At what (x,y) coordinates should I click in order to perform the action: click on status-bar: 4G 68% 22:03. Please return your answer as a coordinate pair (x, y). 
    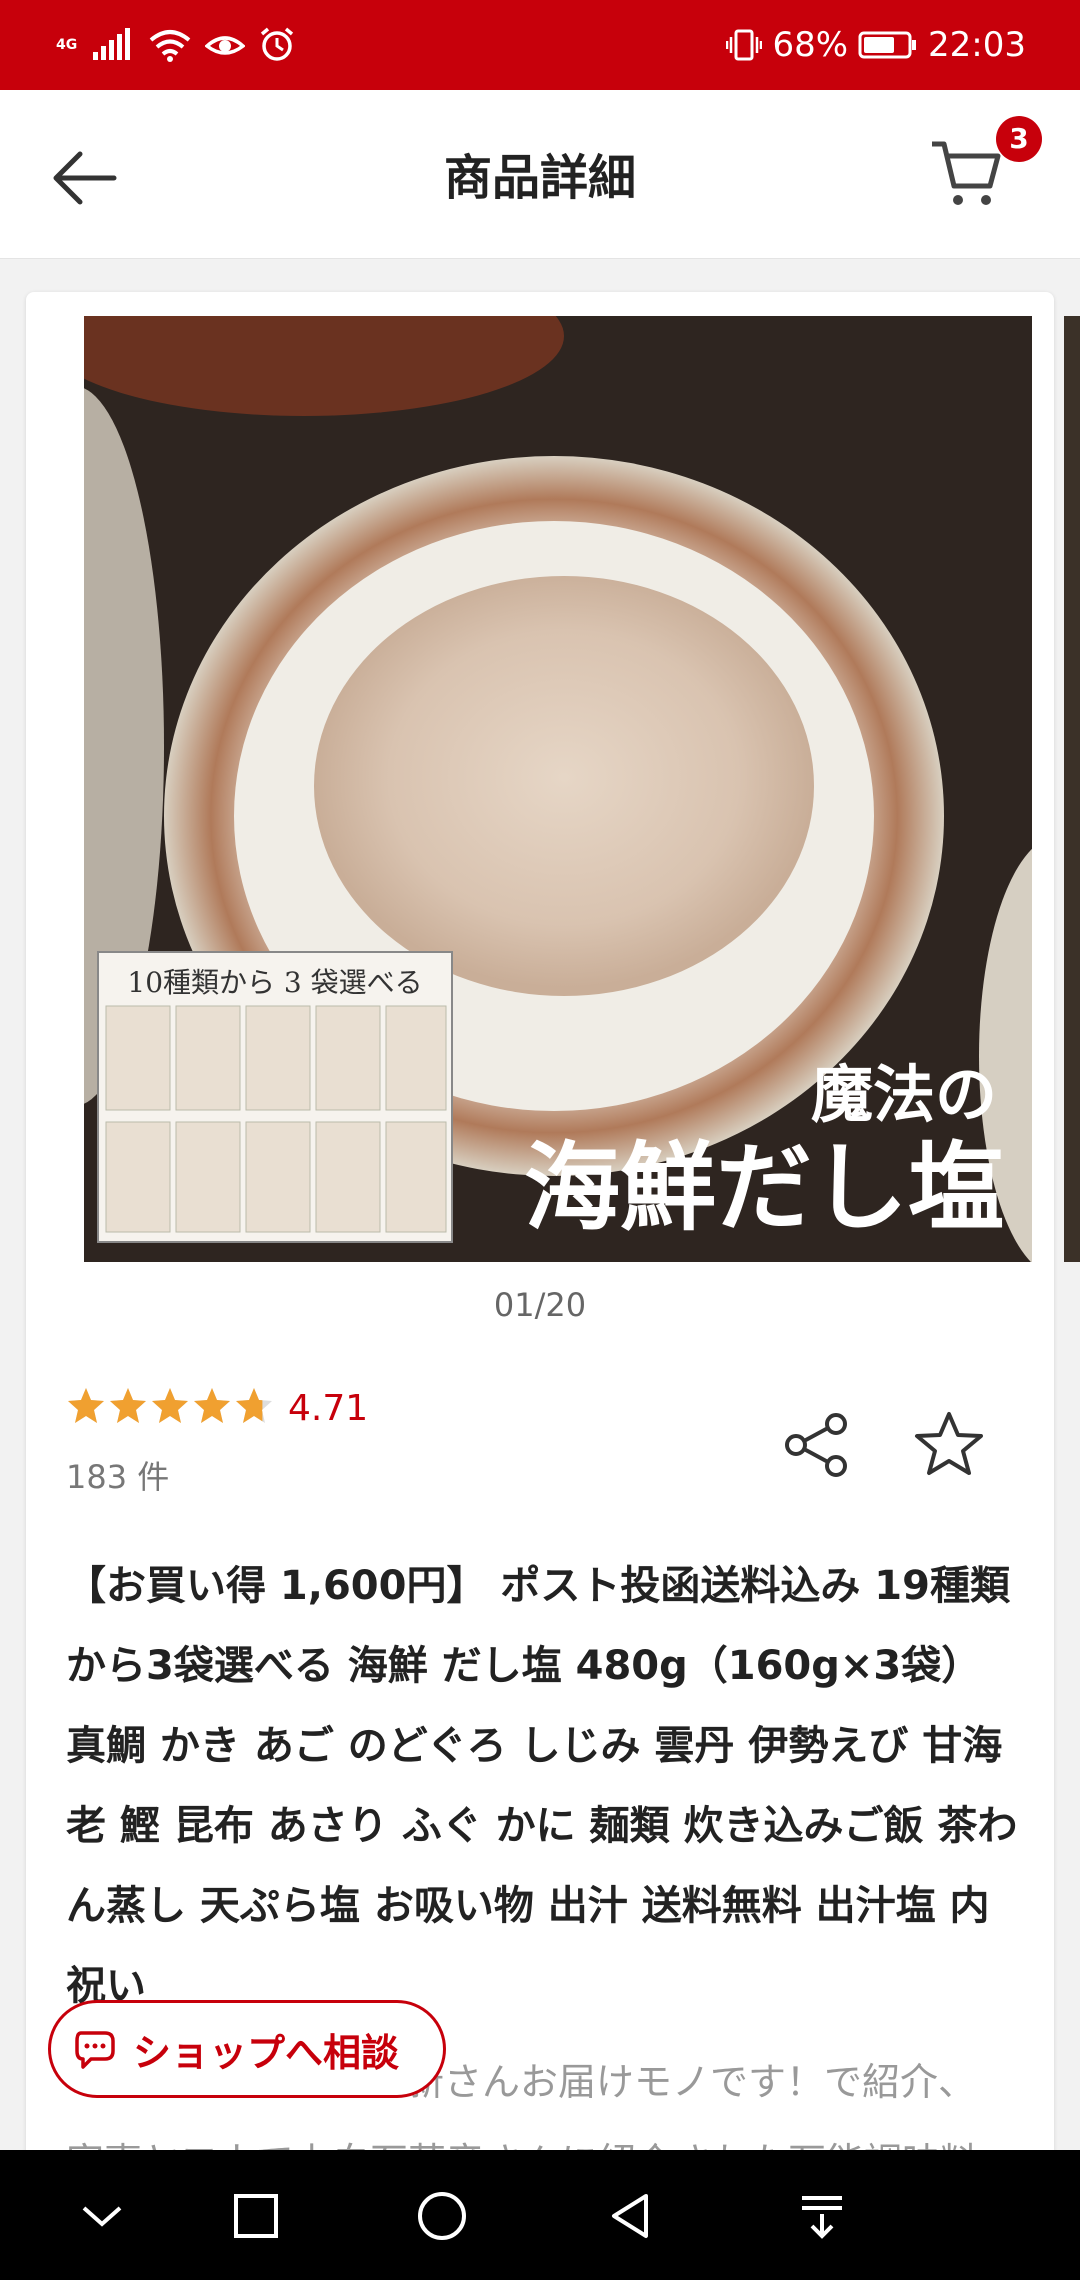
    Looking at the image, I should click on (540, 45).